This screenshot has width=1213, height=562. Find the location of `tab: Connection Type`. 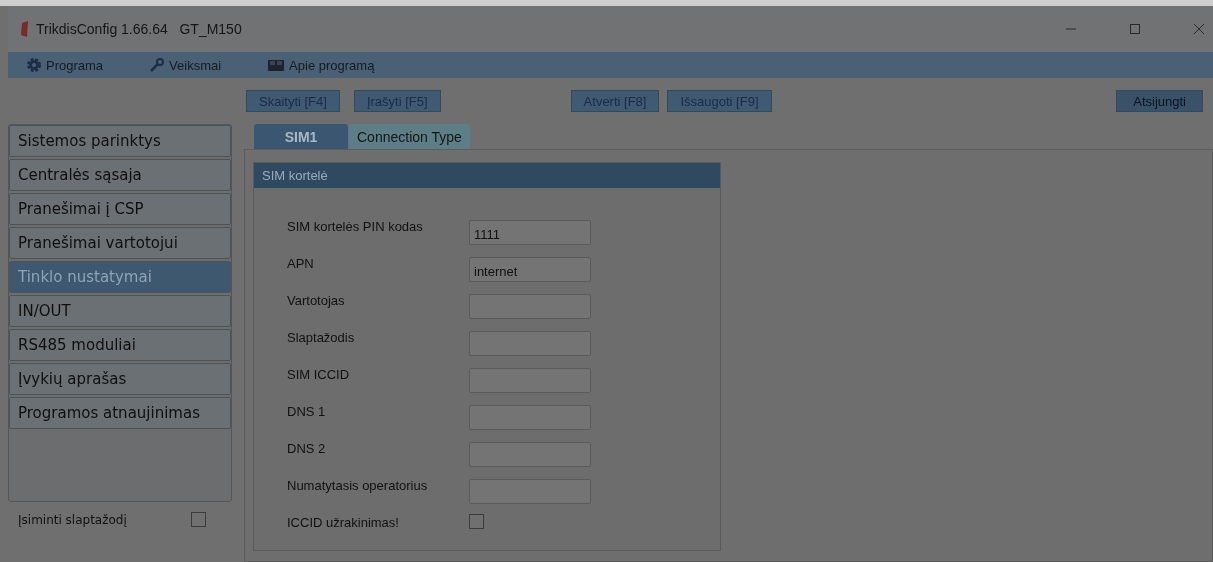

tab: Connection Type is located at coordinates (409, 136).